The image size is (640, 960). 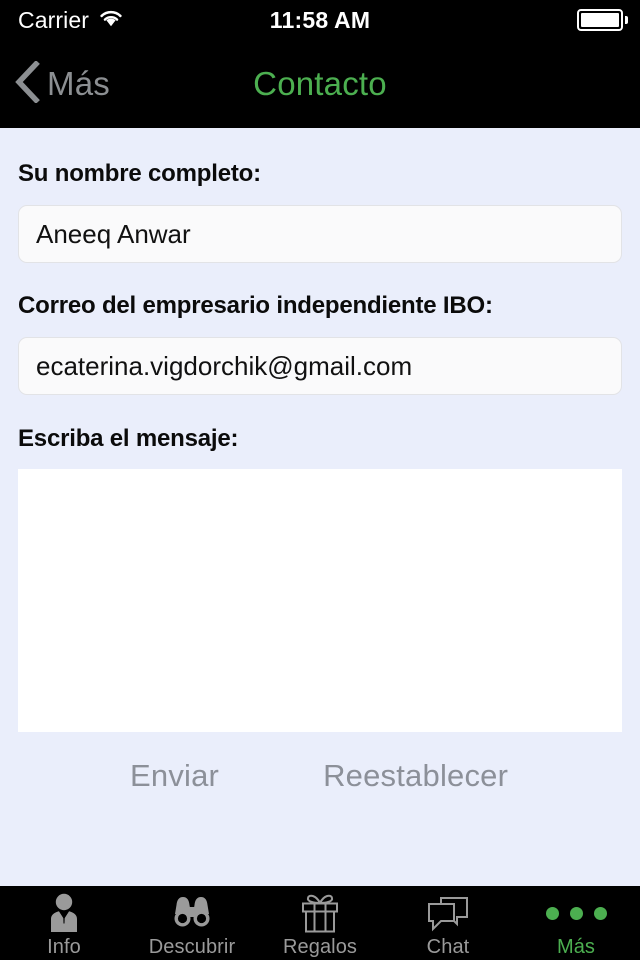 I want to click on tab-info: Info, so click(x=64, y=923).